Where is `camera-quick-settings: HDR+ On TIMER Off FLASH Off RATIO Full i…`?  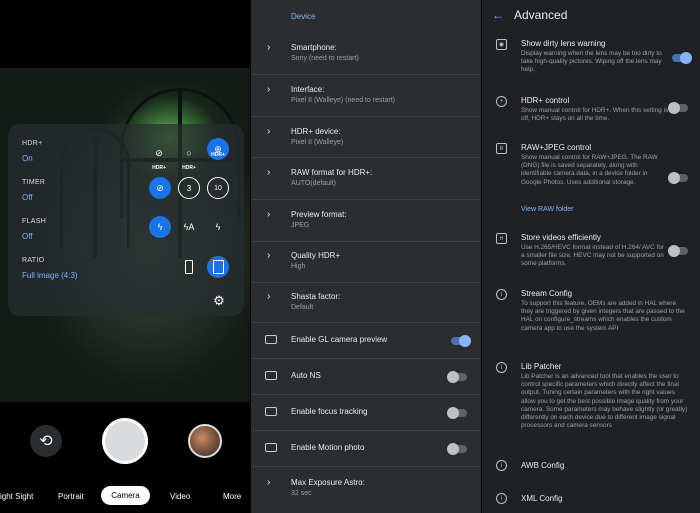
camera-quick-settings: HDR+ On TIMER Off FLASH Off RATIO Full i… is located at coordinates (126, 220).